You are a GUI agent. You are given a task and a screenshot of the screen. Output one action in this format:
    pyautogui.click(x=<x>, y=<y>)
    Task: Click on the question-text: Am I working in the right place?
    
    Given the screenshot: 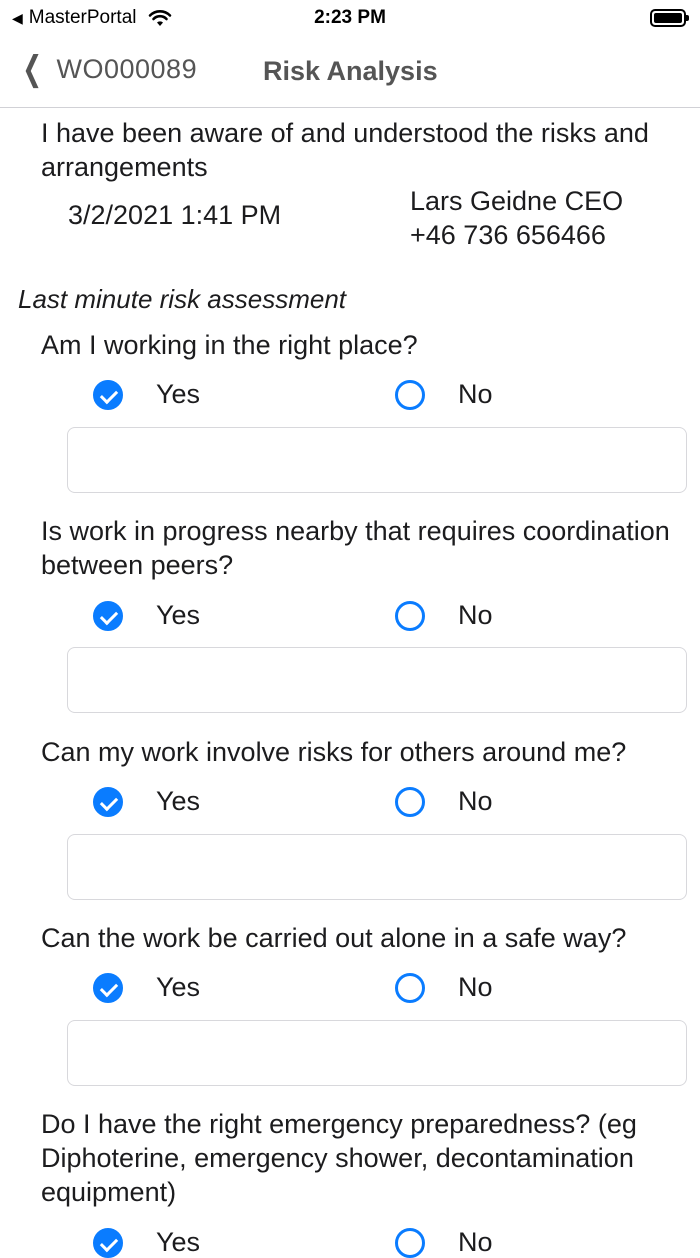 What is the action you would take?
    pyautogui.click(x=229, y=345)
    